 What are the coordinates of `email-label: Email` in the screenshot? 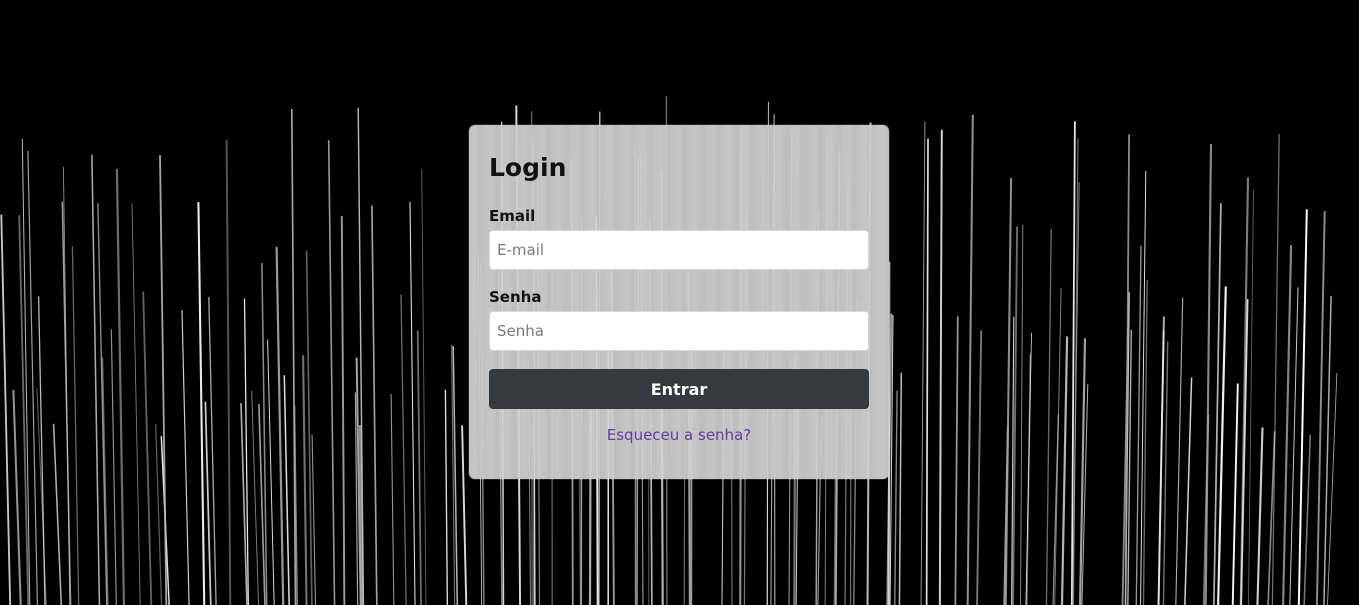 It's located at (512, 216).